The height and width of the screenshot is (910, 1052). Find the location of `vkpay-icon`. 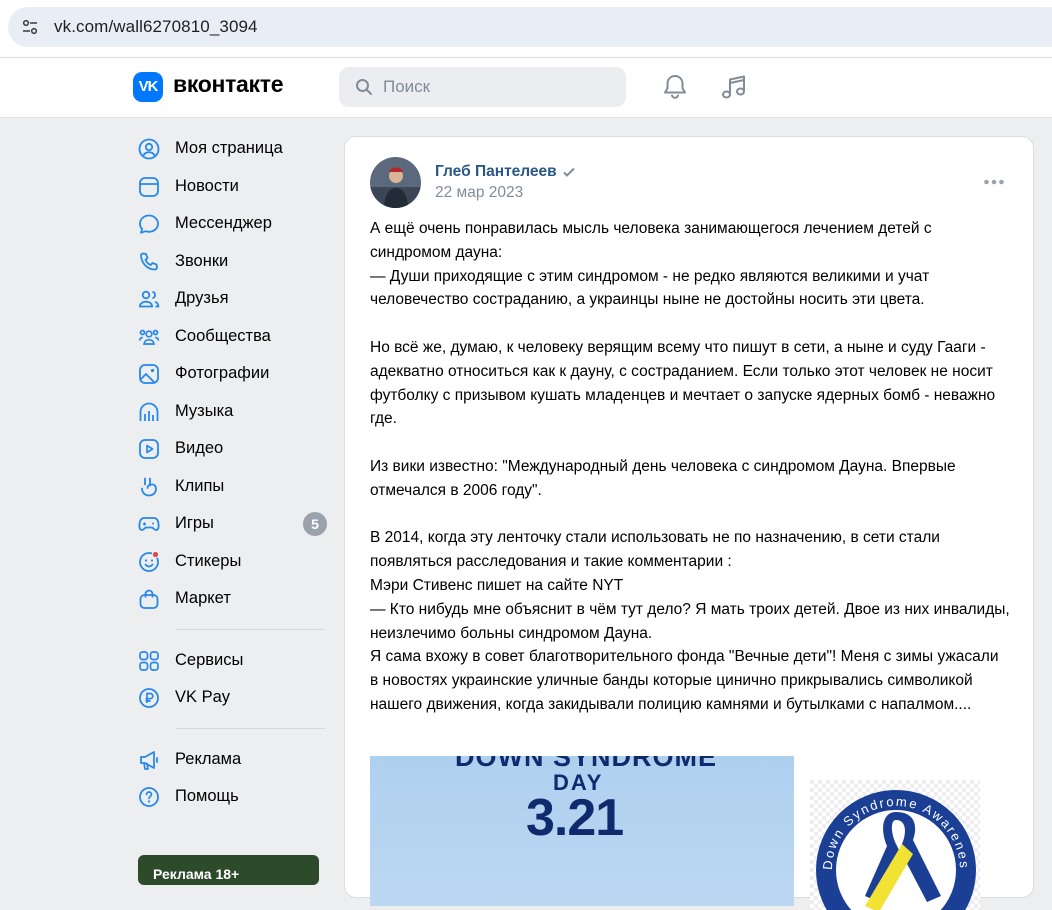

vkpay-icon is located at coordinates (149, 698).